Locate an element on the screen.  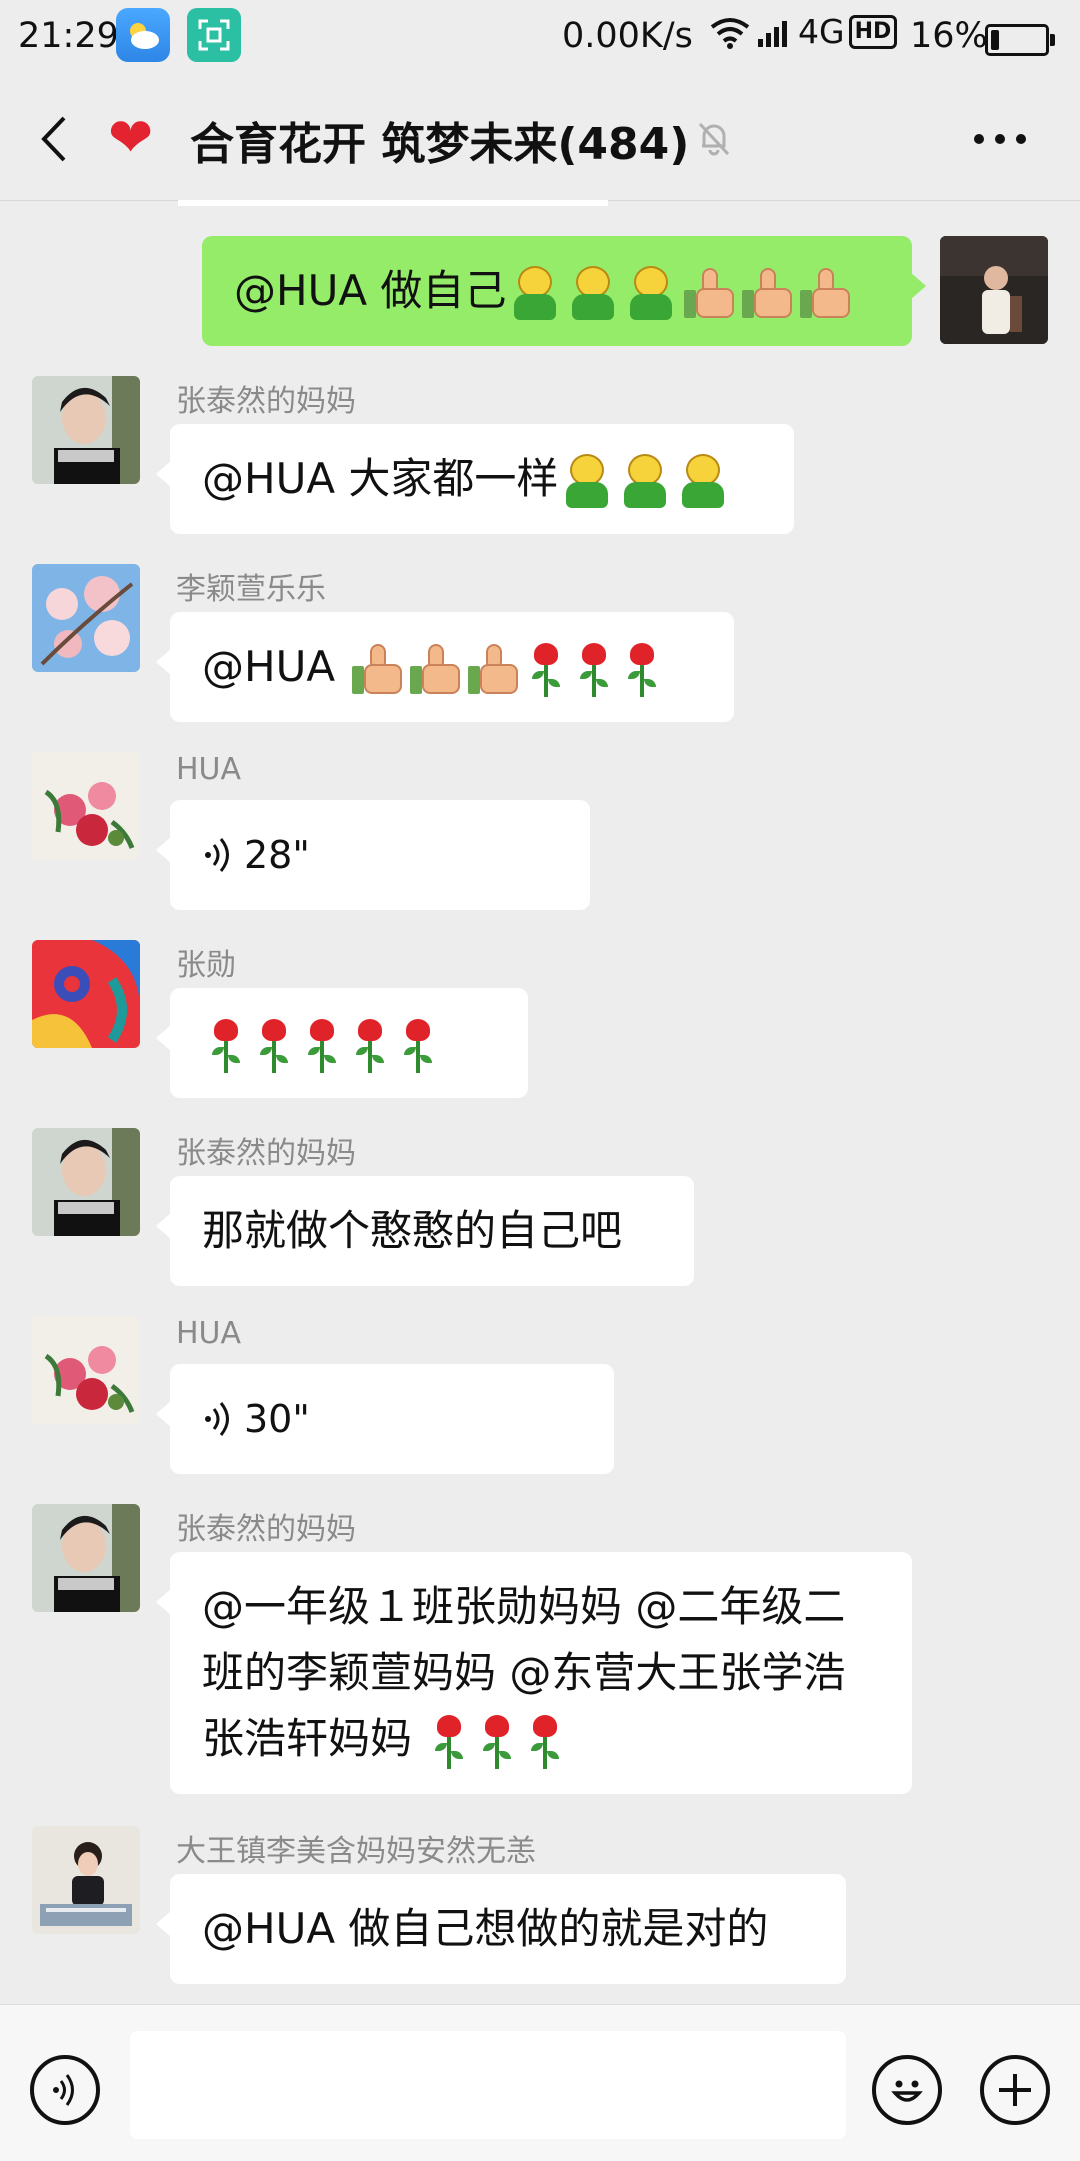
signal-icons: 4G HD is located at coordinates (803, 31).